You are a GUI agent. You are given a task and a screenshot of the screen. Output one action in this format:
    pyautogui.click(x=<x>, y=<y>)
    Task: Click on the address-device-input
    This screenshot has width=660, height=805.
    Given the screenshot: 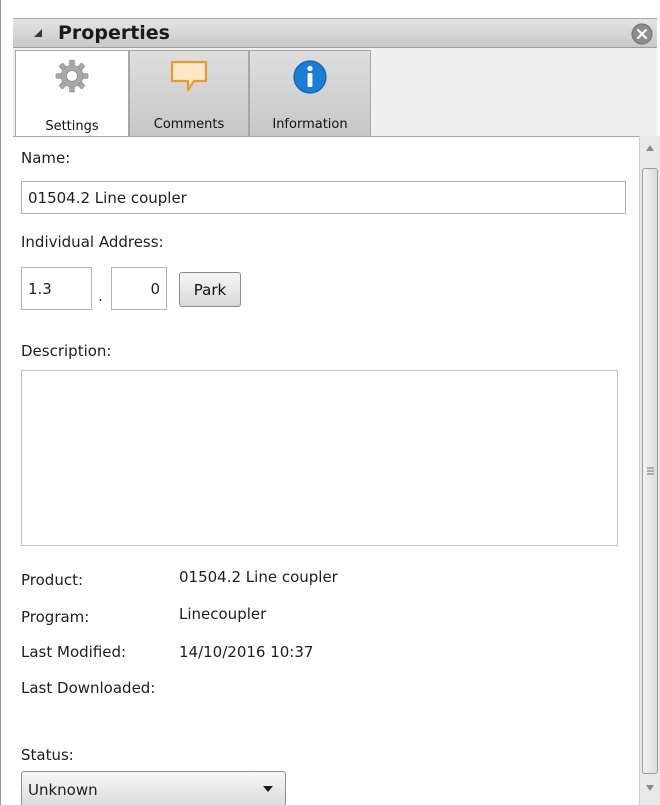 What is the action you would take?
    pyautogui.click(x=139, y=288)
    